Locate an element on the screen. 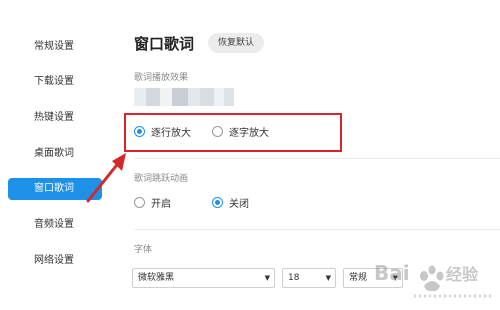 The image size is (500, 310). playback-effect-label: 歌词播放效果 is located at coordinates (161, 78).